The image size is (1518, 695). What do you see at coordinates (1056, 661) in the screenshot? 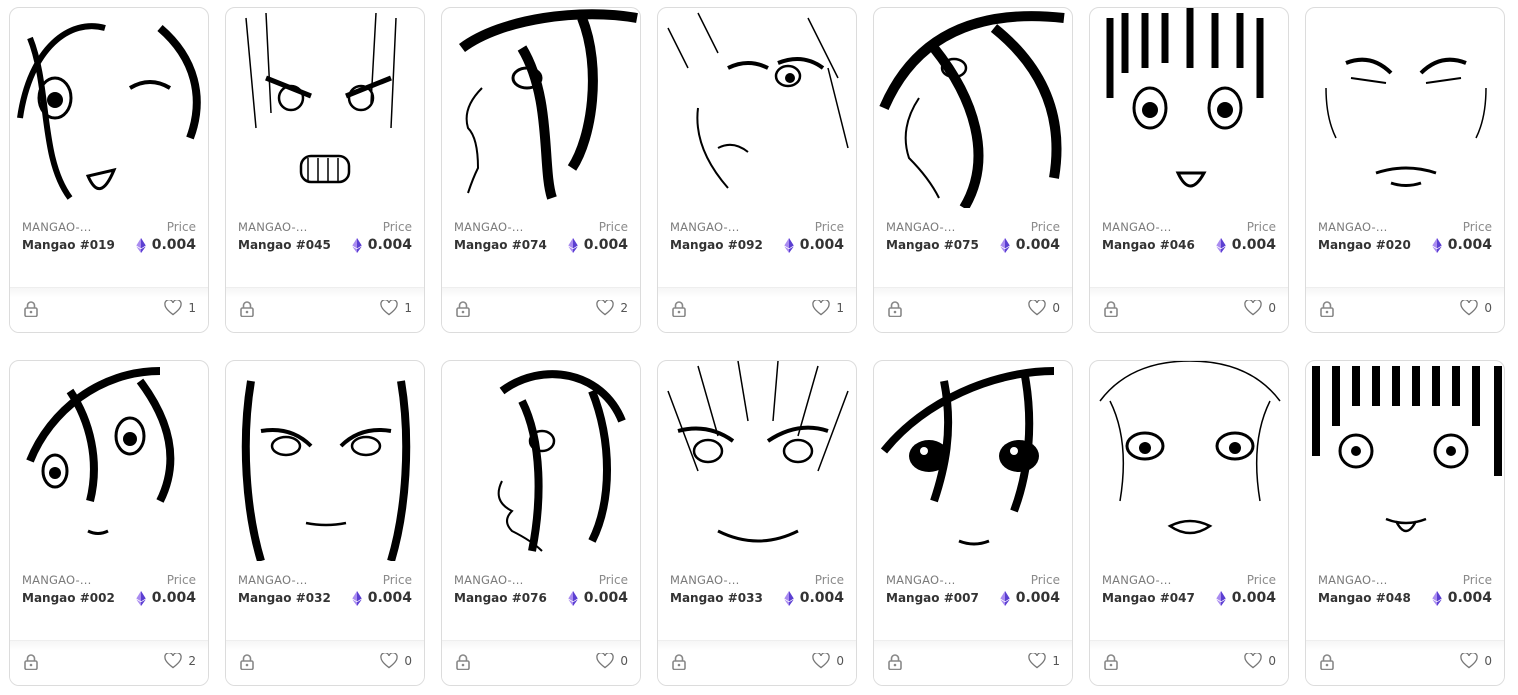
I see `like-count: 1` at bounding box center [1056, 661].